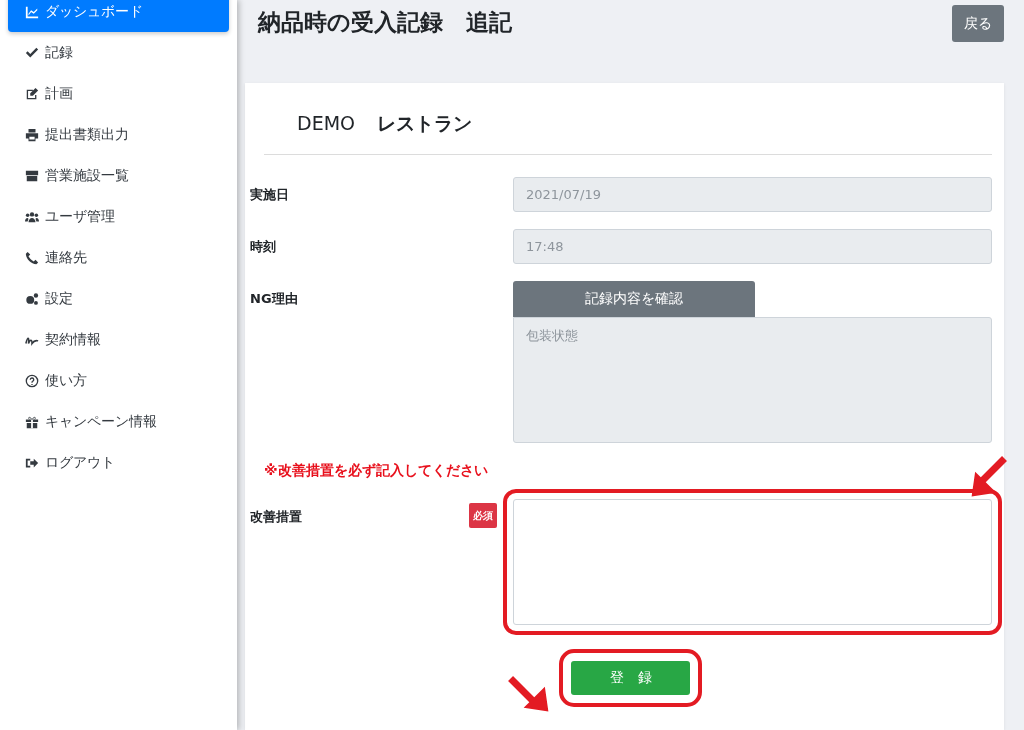 This screenshot has width=1024, height=730. What do you see at coordinates (118, 462) in the screenshot?
I see `sidebar-item: ログアウト` at bounding box center [118, 462].